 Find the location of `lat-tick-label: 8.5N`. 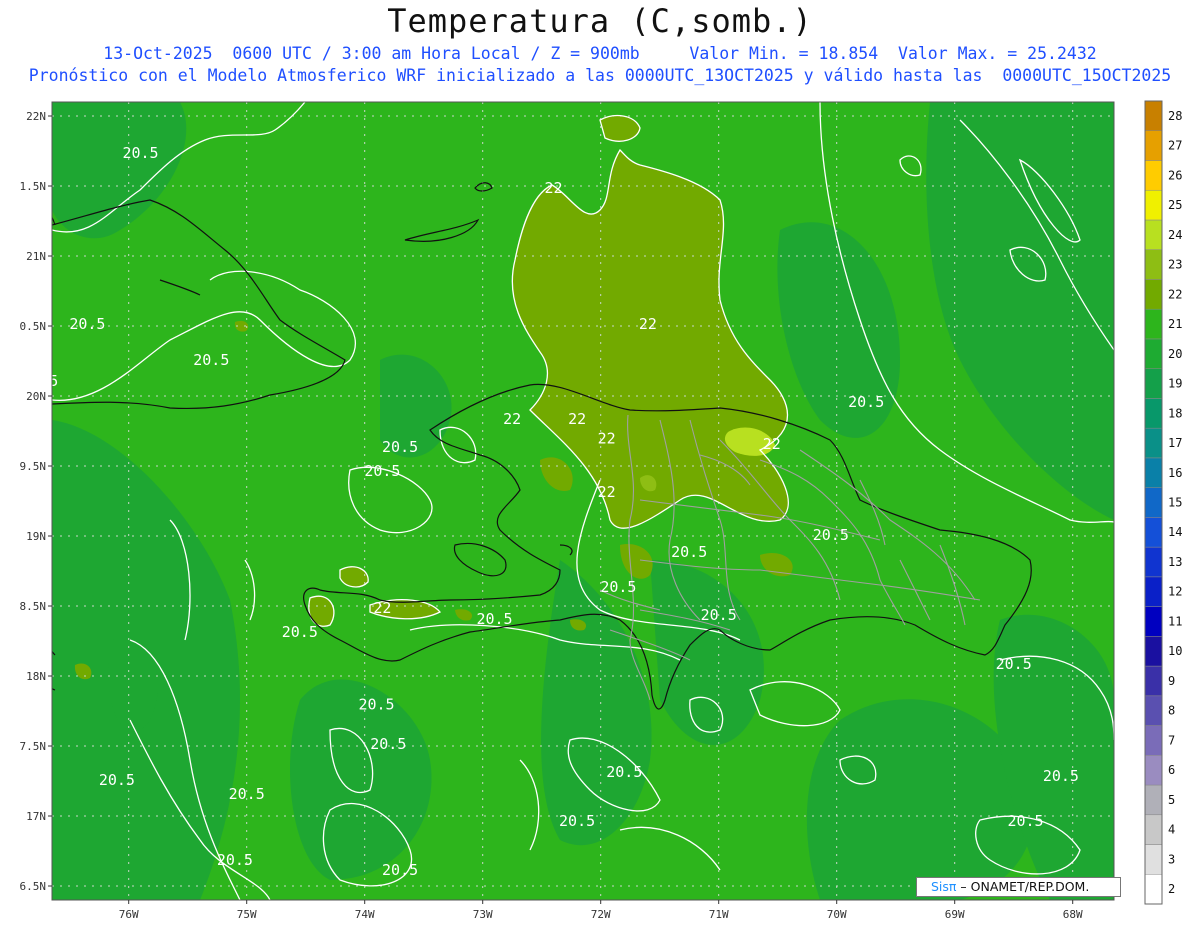

lat-tick-label: 8.5N is located at coordinates (33, 606).